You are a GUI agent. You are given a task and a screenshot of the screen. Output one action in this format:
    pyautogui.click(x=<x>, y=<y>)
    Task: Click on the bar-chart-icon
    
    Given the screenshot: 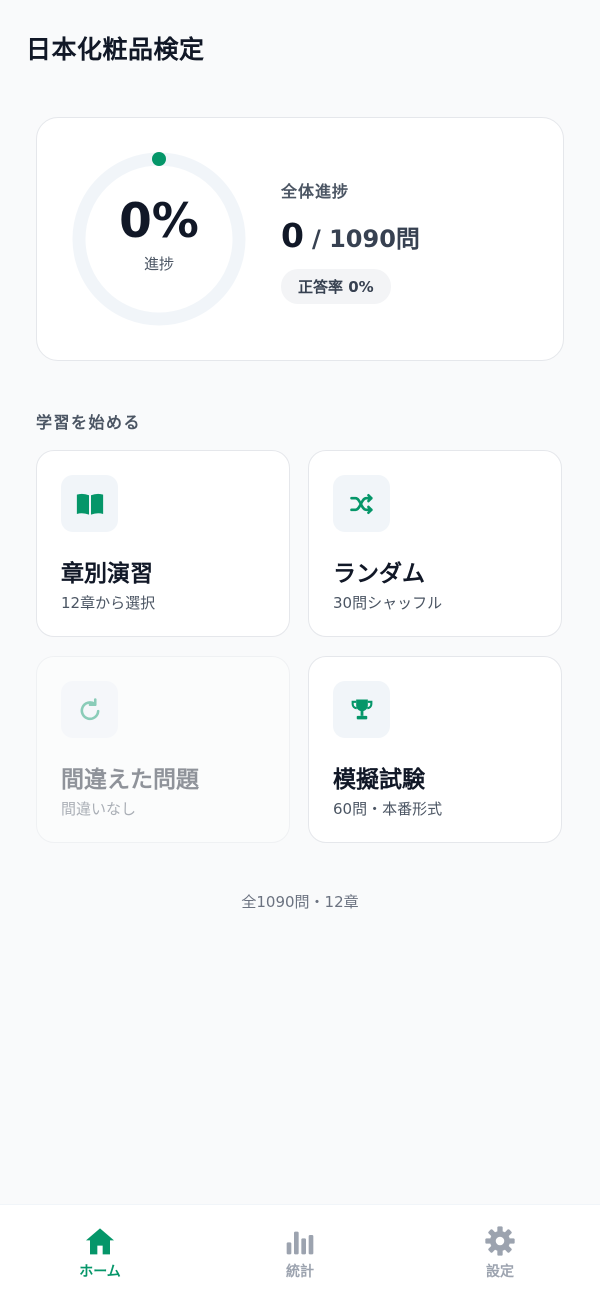 What is the action you would take?
    pyautogui.click(x=300, y=1243)
    